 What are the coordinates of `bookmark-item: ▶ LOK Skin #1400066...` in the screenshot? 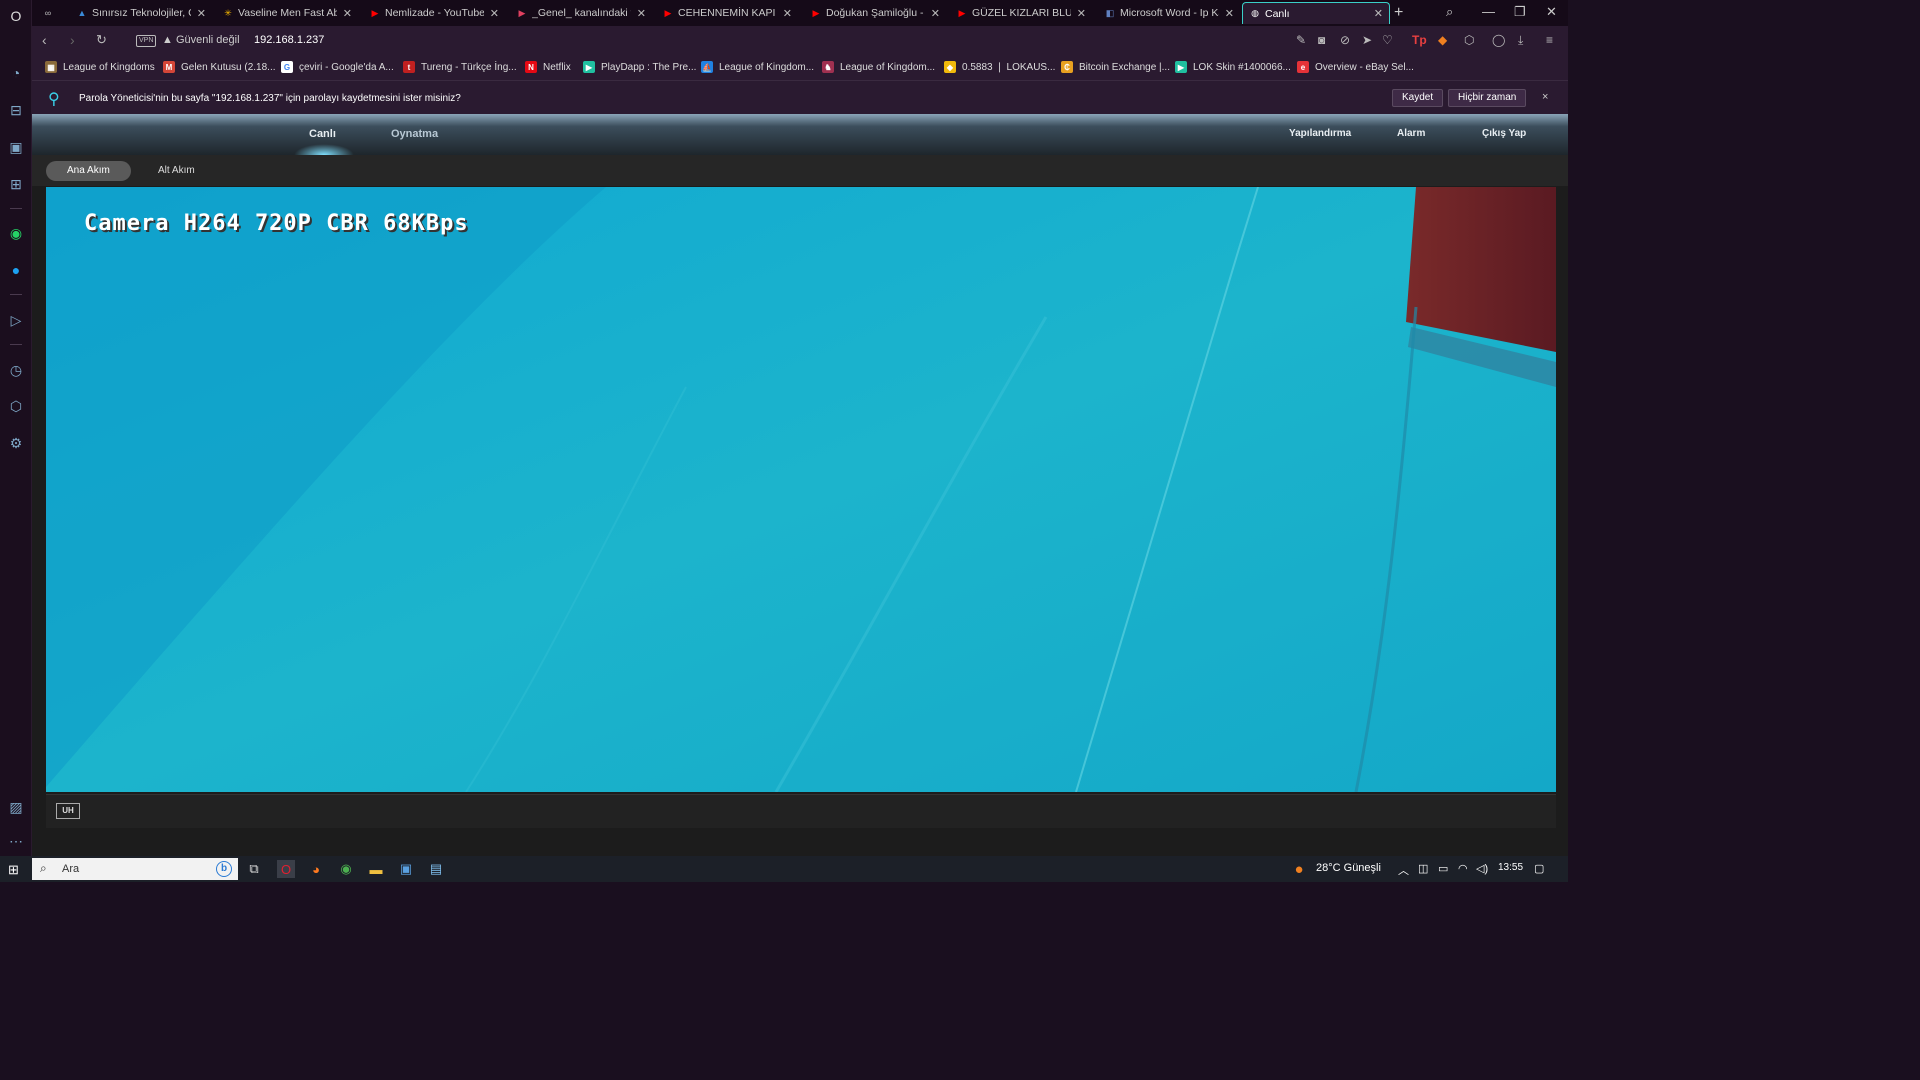 It's located at (1233, 67).